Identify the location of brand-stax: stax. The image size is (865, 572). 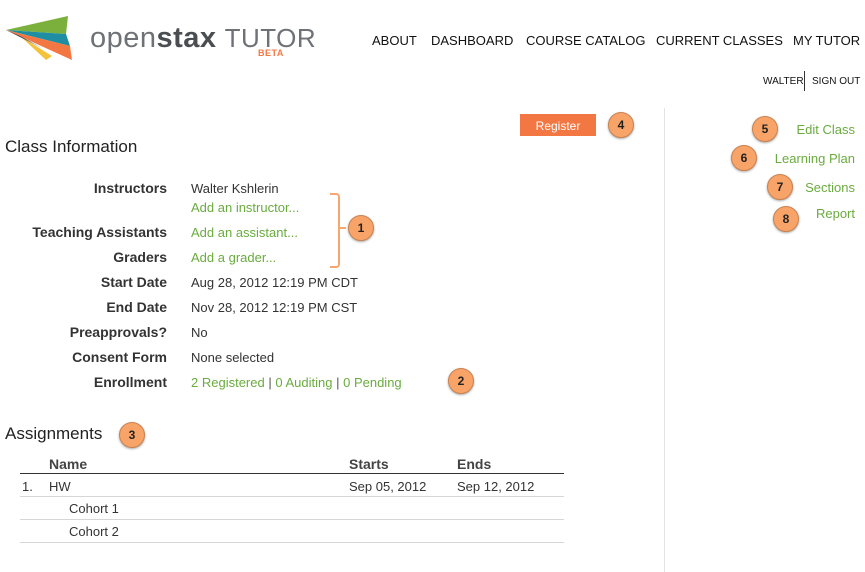
(186, 38).